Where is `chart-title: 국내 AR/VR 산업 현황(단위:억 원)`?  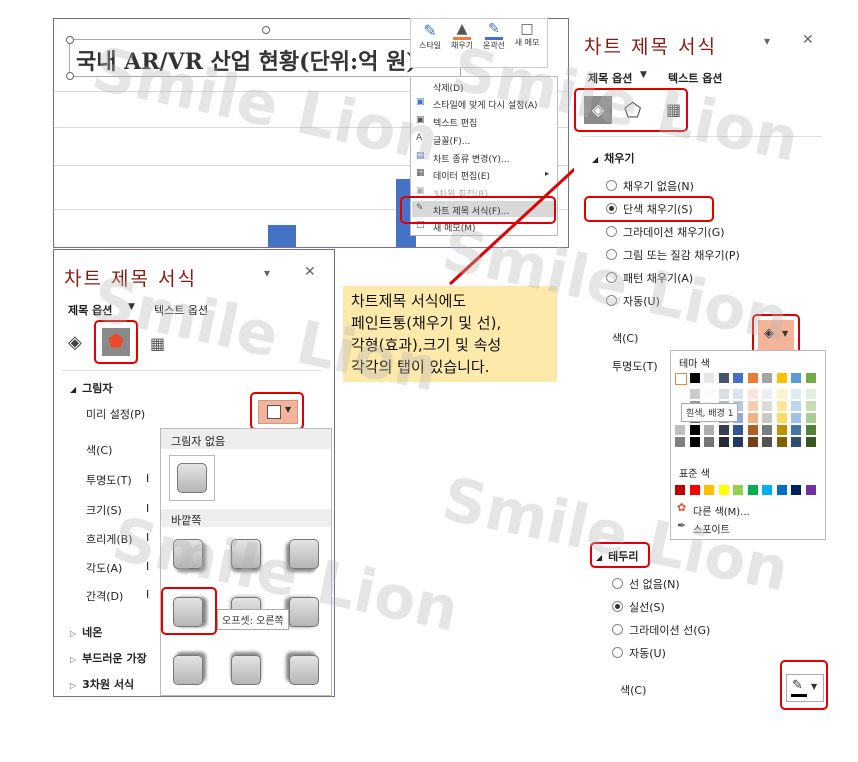
chart-title: 국내 AR/VR 산업 현황(단위:억 원) is located at coordinates (266, 60).